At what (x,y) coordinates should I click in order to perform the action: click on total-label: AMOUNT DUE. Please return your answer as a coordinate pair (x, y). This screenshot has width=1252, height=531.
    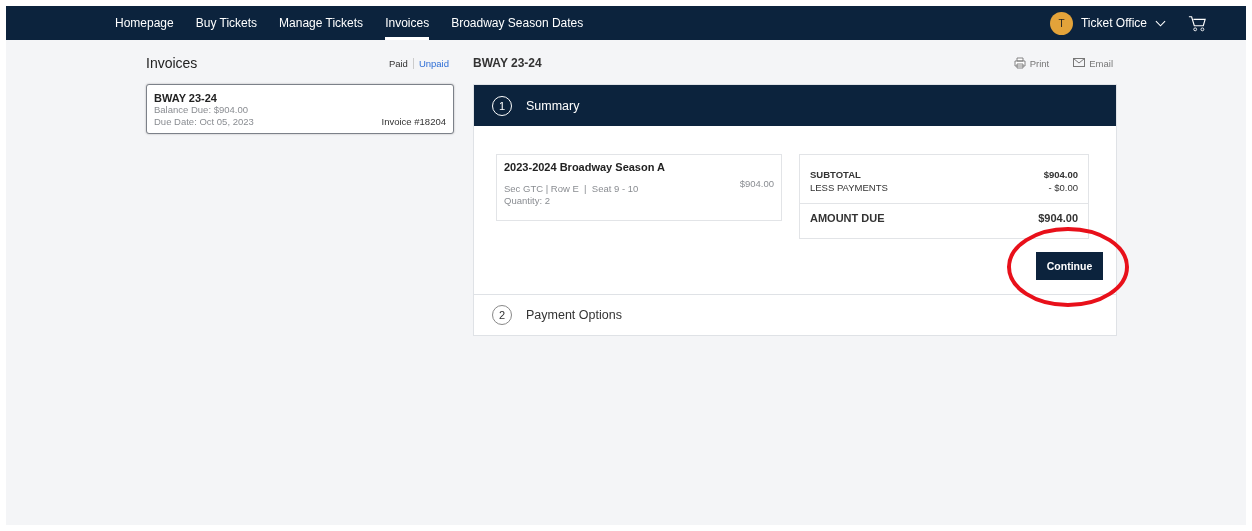
    Looking at the image, I should click on (847, 218).